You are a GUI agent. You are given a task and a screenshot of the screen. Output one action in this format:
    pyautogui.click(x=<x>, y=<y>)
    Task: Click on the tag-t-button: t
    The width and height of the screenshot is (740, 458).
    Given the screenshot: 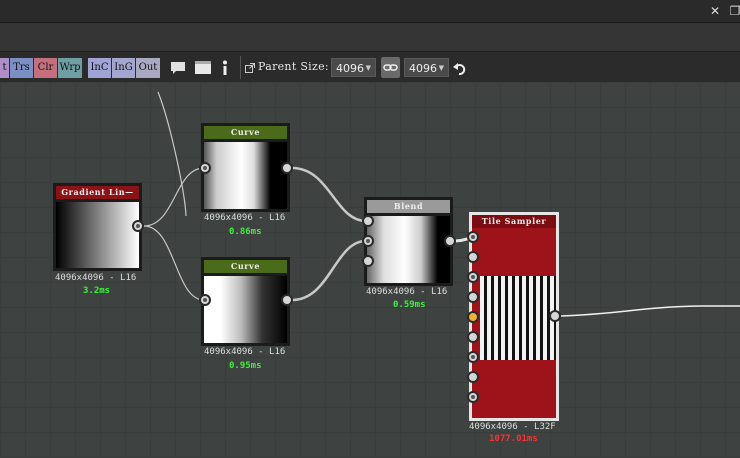 What is the action you would take?
    pyautogui.click(x=4, y=68)
    